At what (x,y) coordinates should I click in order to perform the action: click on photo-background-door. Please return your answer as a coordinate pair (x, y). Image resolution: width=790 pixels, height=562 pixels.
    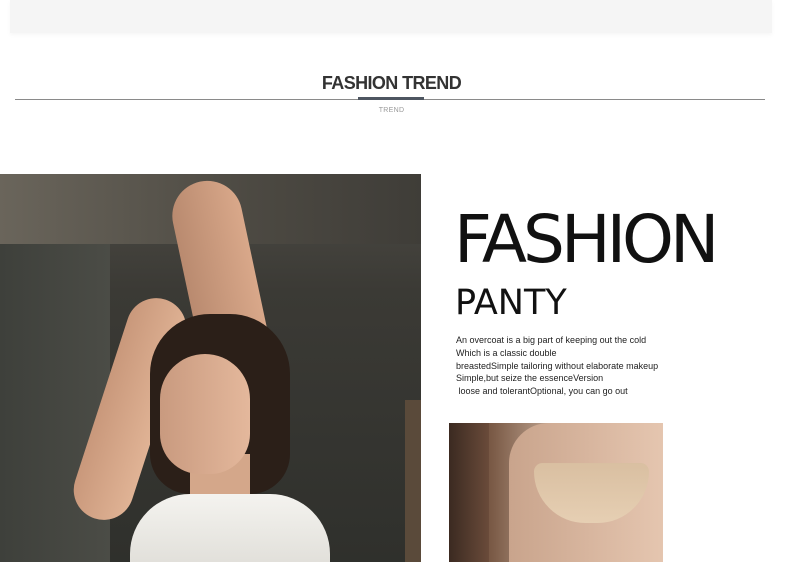
    Looking at the image, I should click on (413, 481).